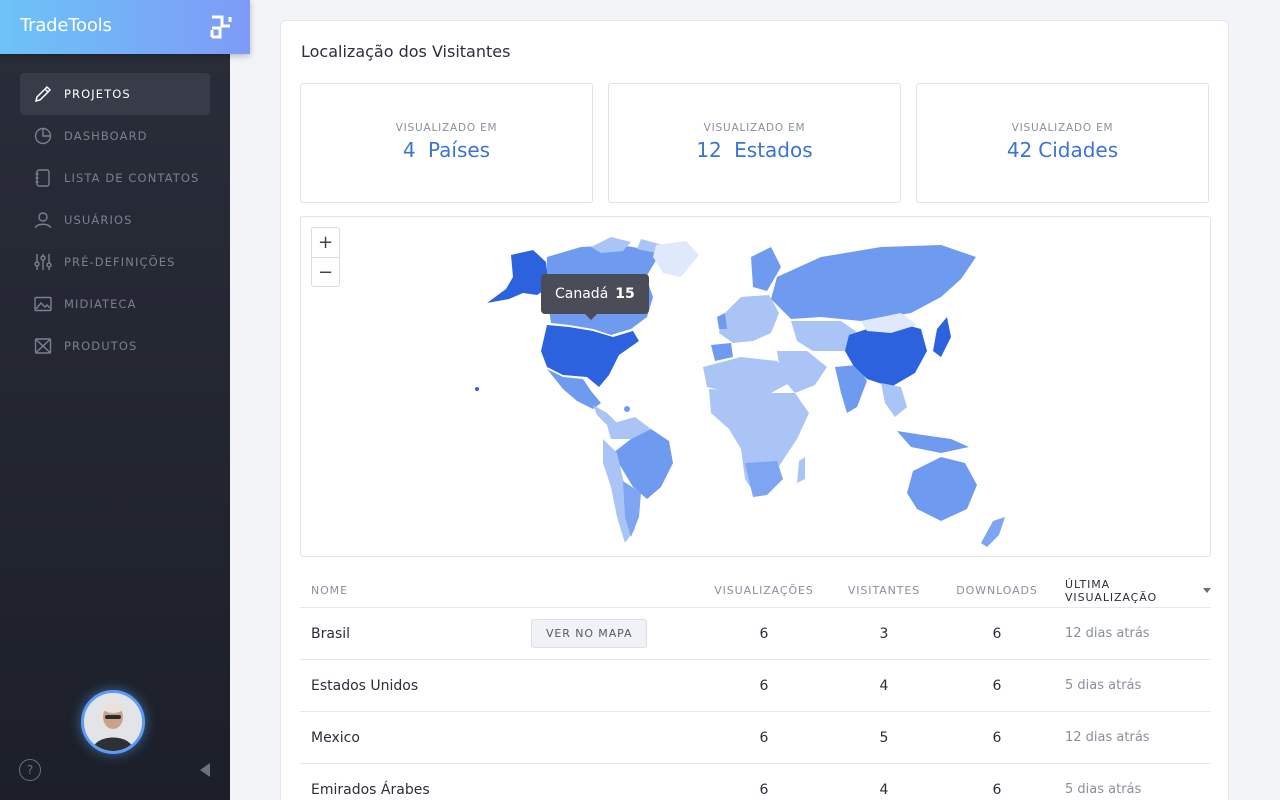 The width and height of the screenshot is (1280, 800). I want to click on stat-value: 4 Países, so click(446, 150).